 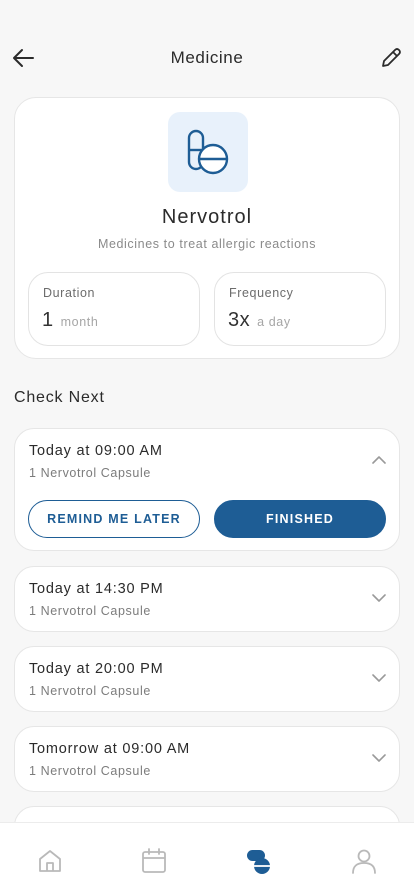 What do you see at coordinates (239, 320) in the screenshot?
I see `frequency-value: 3x` at bounding box center [239, 320].